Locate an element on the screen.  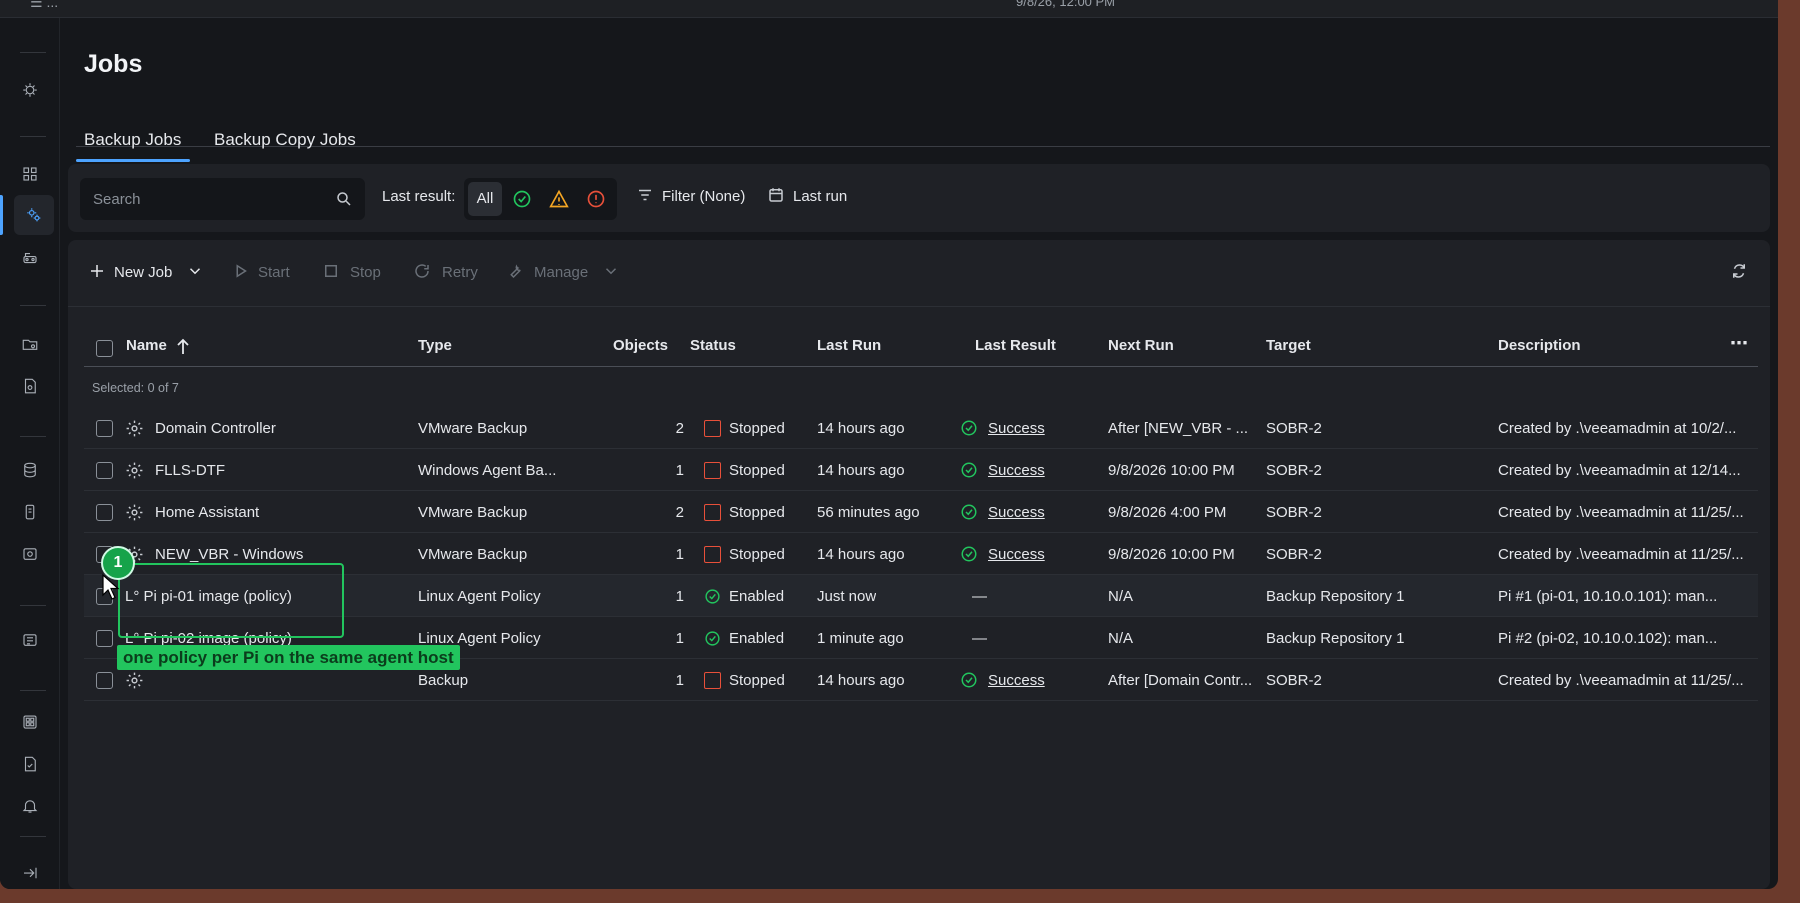
success-result-icon is located at coordinates (969, 512).